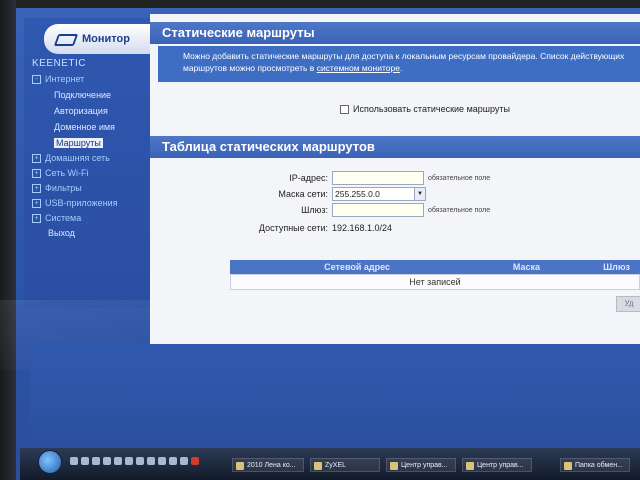 This screenshot has height=480, width=640. Describe the element at coordinates (401, 68) in the screenshot. I see `info-end: .` at that location.